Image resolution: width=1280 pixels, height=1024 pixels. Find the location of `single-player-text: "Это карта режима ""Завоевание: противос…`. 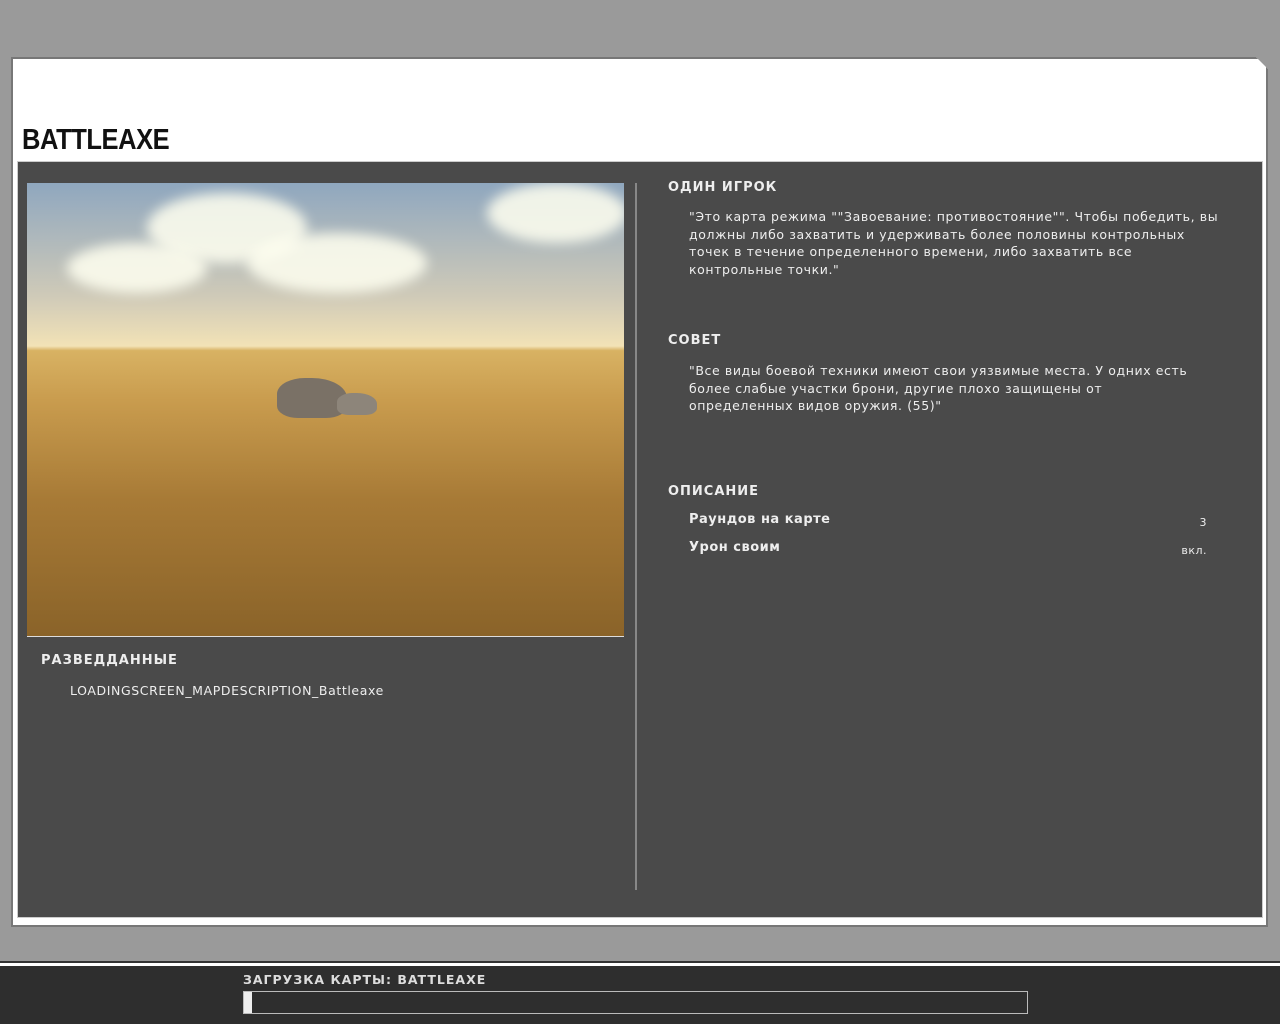

single-player-text: "Это карта режима ""Завоевание: противос… is located at coordinates (954, 243).